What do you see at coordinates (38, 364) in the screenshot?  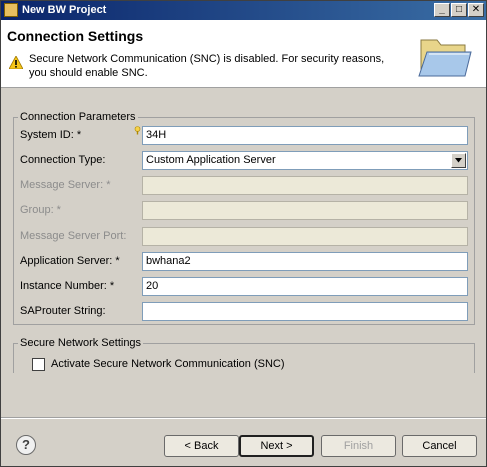 I see `activate-snc-checkbox` at bounding box center [38, 364].